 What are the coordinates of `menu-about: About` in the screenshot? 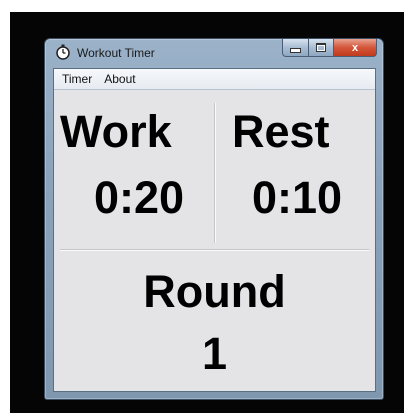 It's located at (119, 79).